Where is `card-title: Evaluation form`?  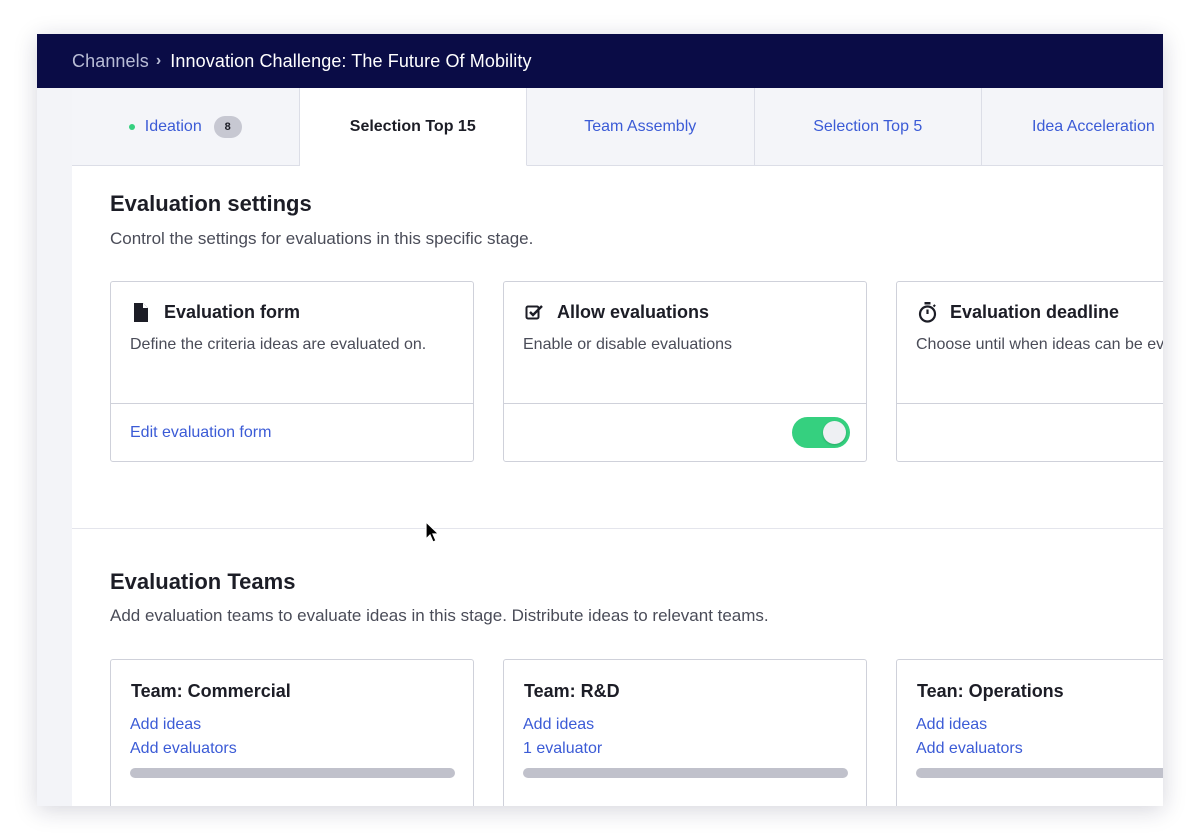 card-title: Evaluation form is located at coordinates (232, 312).